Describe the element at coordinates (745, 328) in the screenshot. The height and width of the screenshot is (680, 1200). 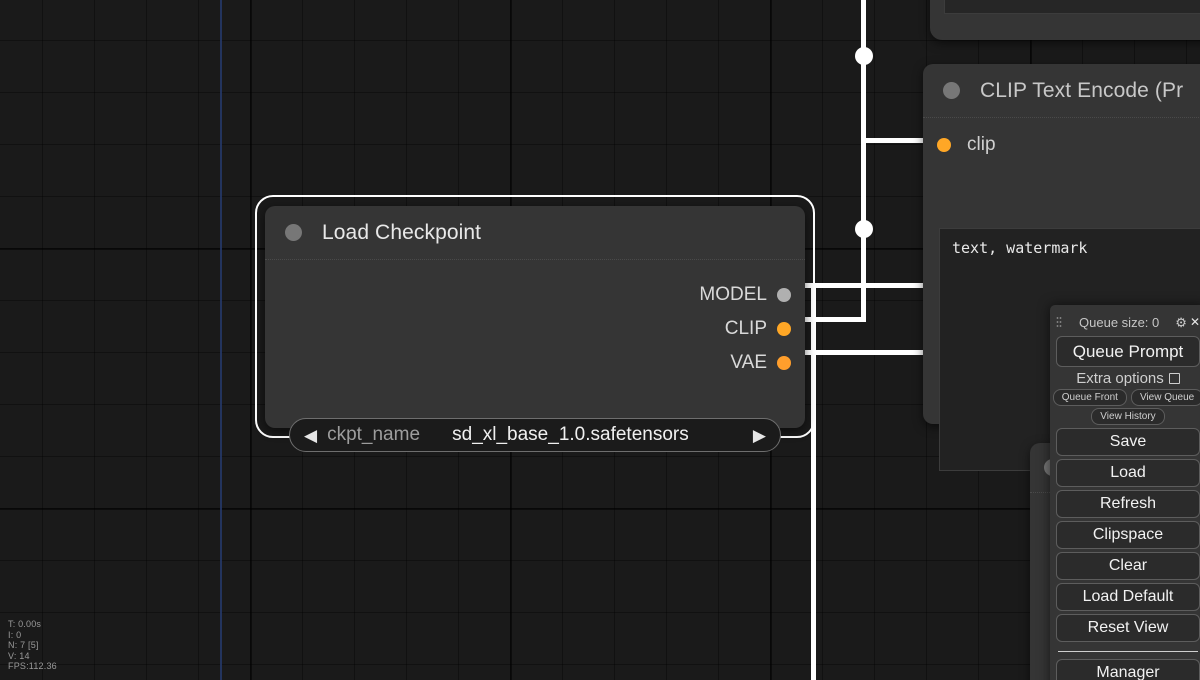
I see `clip-output-label: CLIP` at that location.